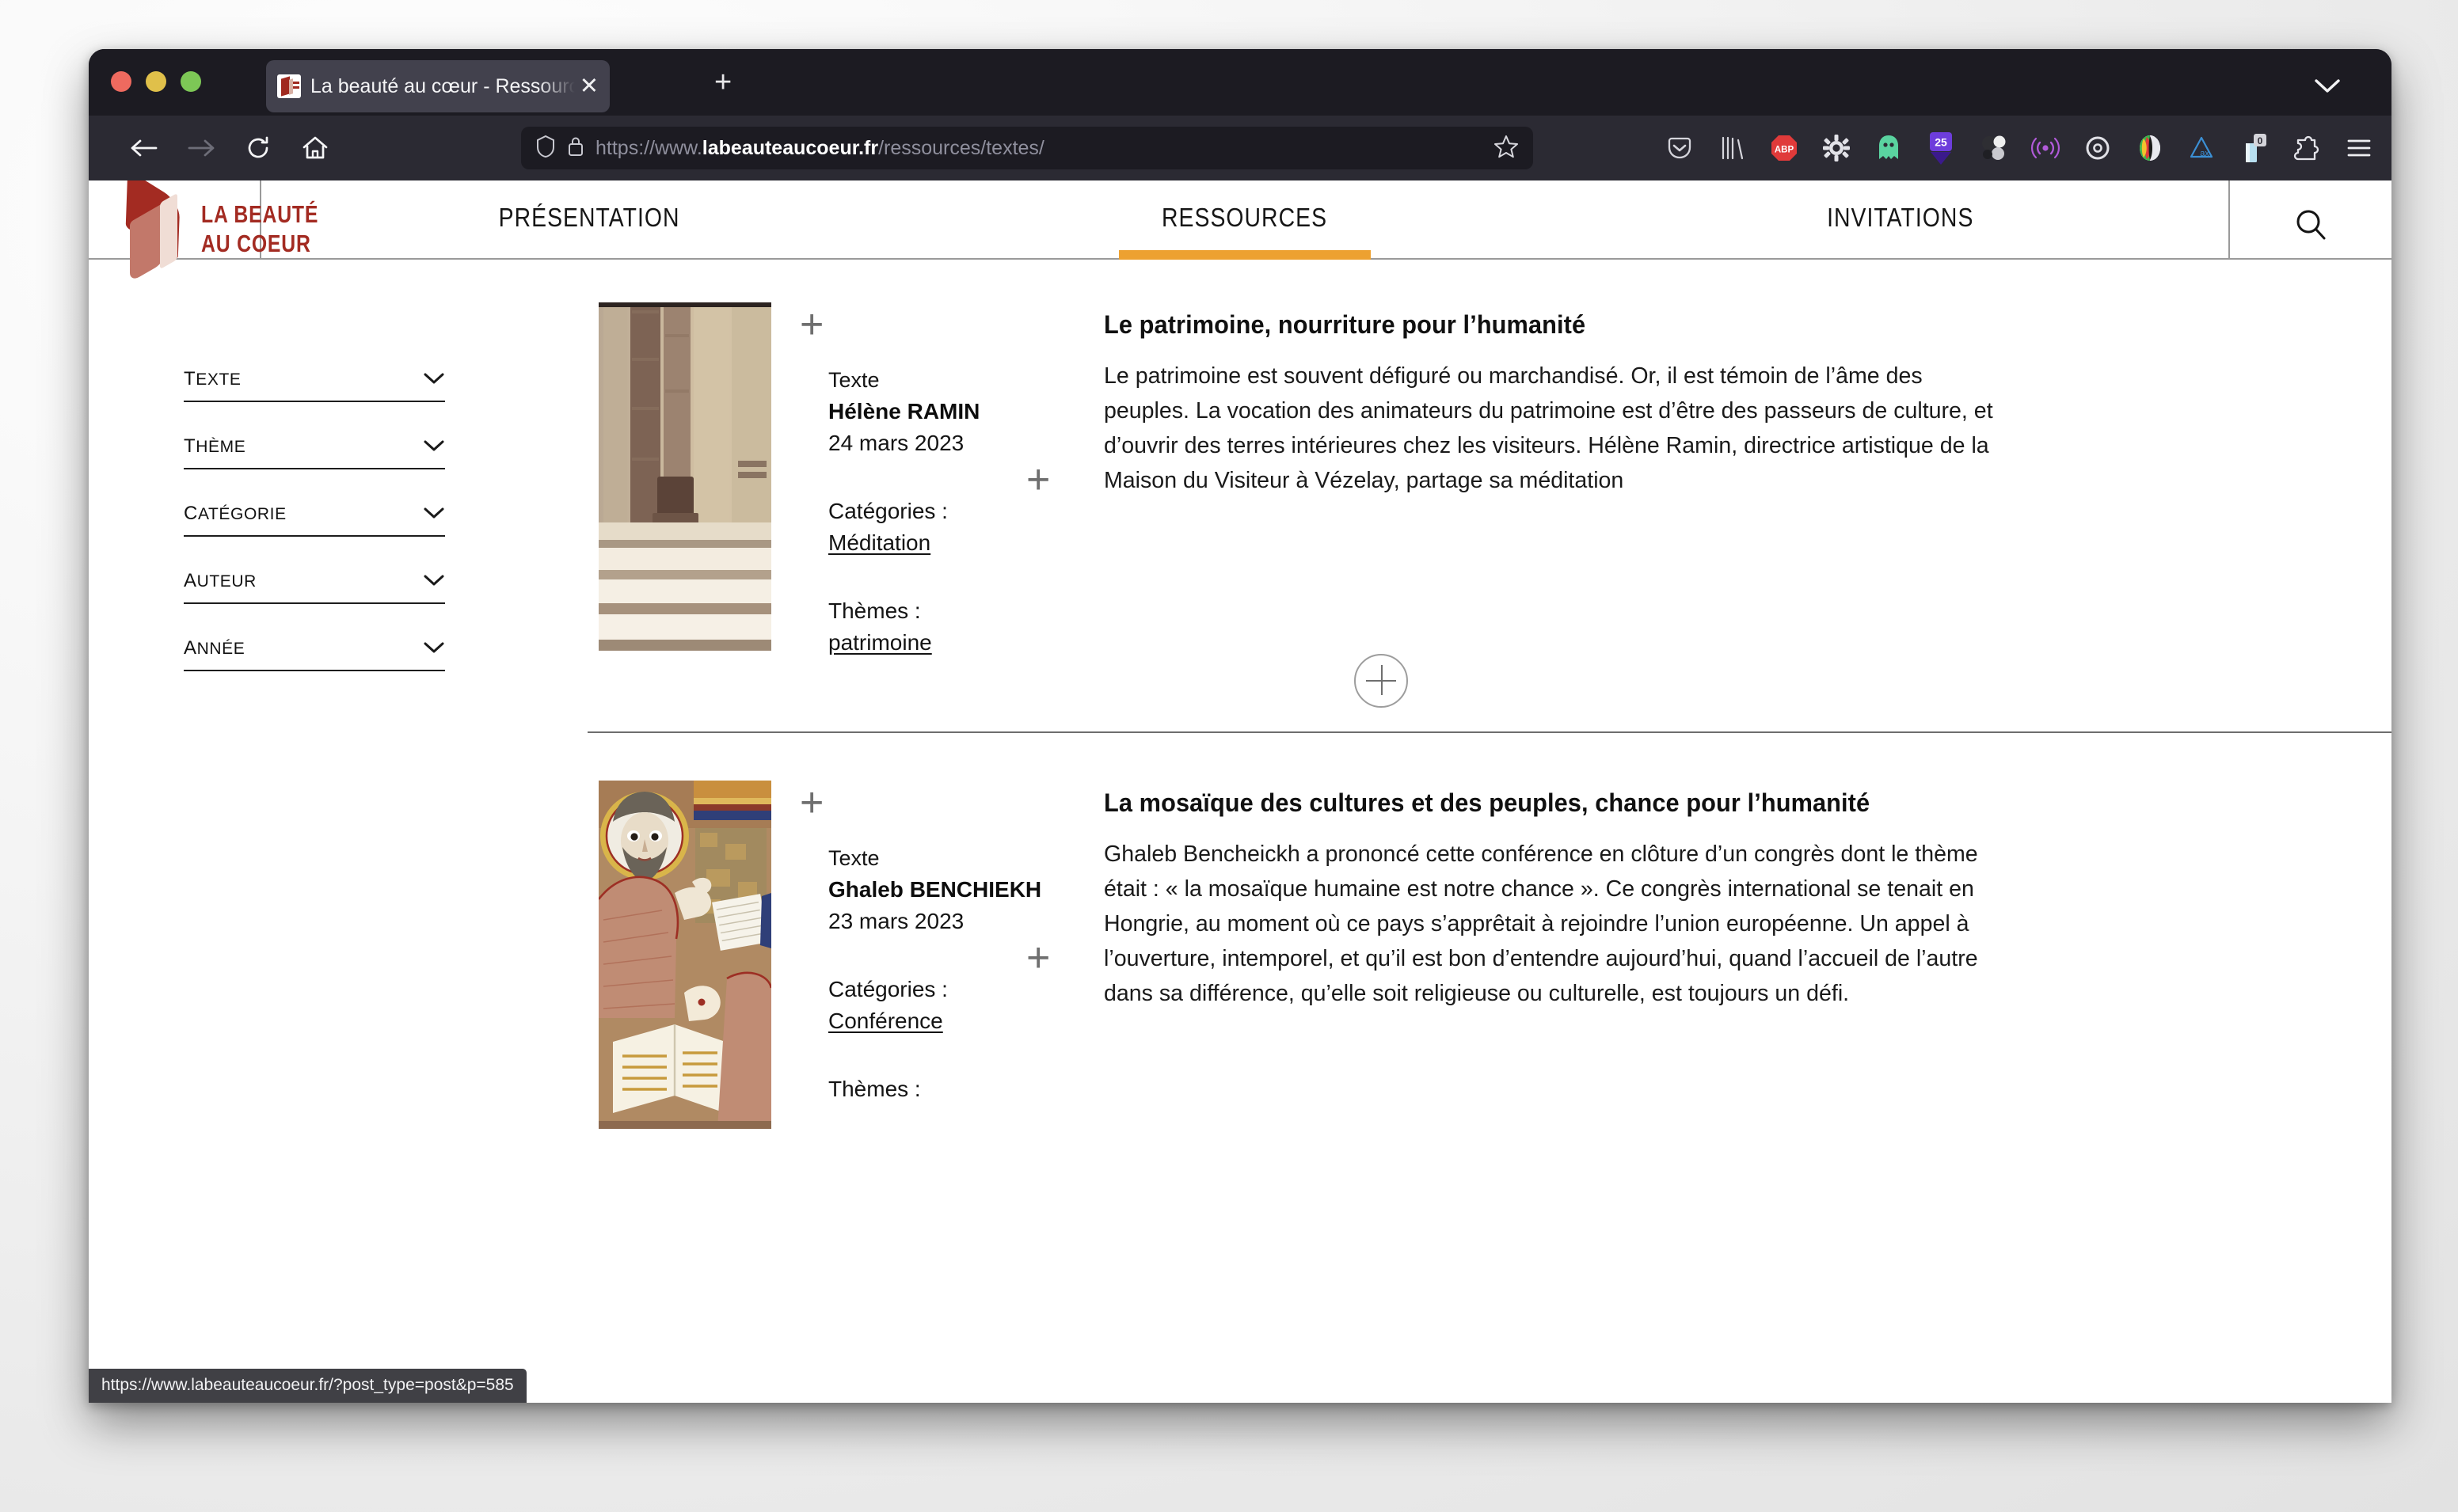 This screenshot has width=2458, height=1512. I want to click on forward-arrow-icon, so click(201, 148).